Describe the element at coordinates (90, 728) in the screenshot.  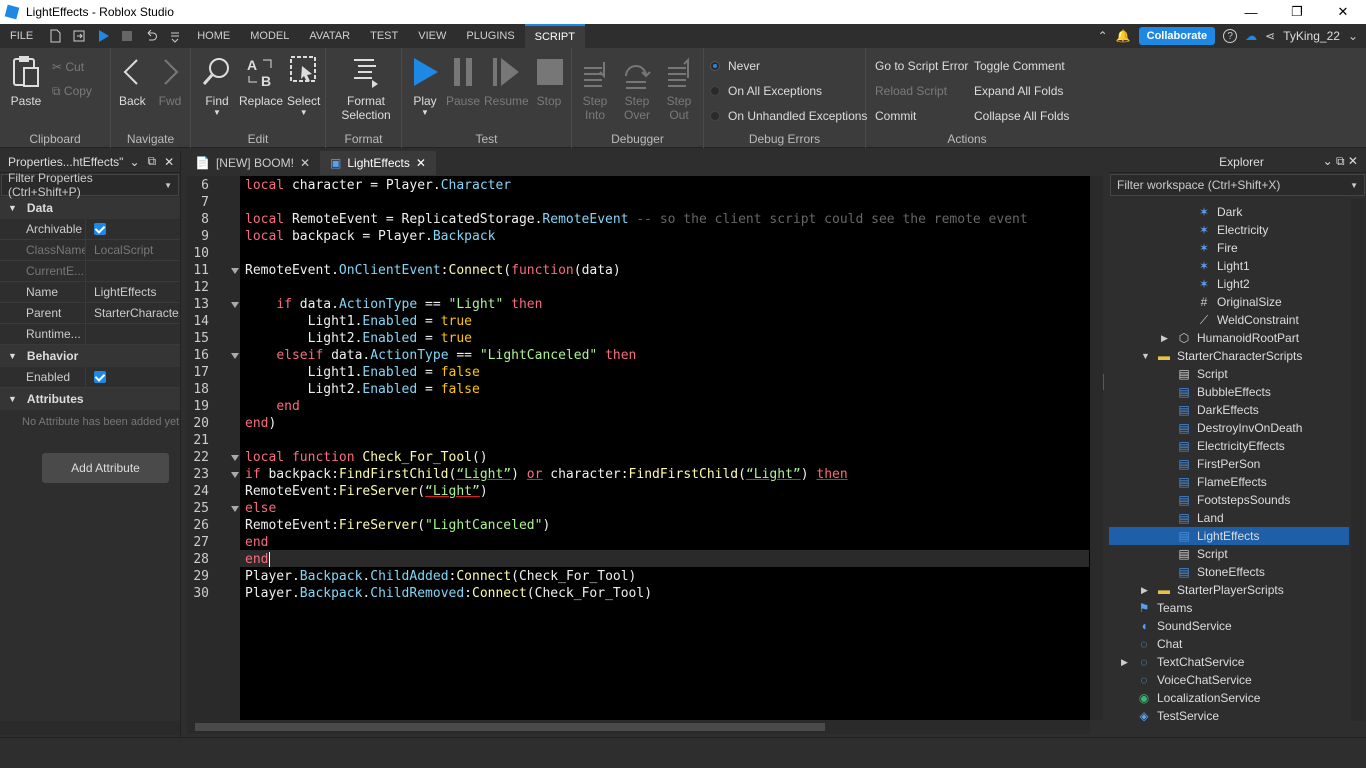
I see `horizontal-scrollbar` at that location.